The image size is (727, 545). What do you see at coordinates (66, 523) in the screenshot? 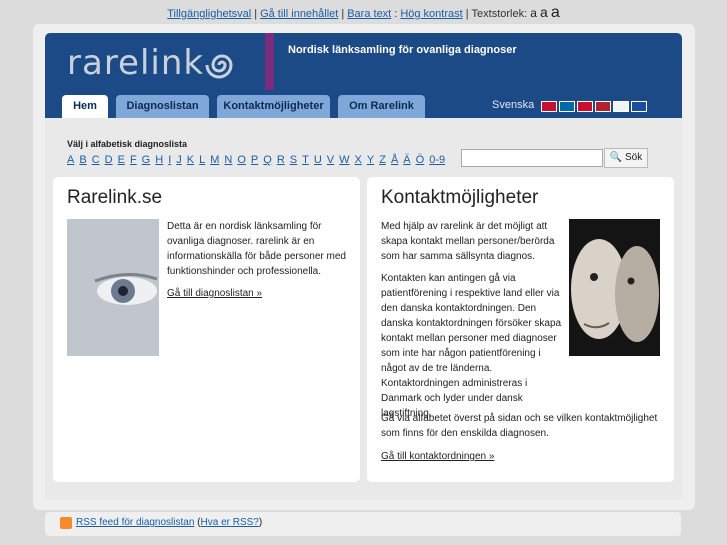
I see `rss-icon` at bounding box center [66, 523].